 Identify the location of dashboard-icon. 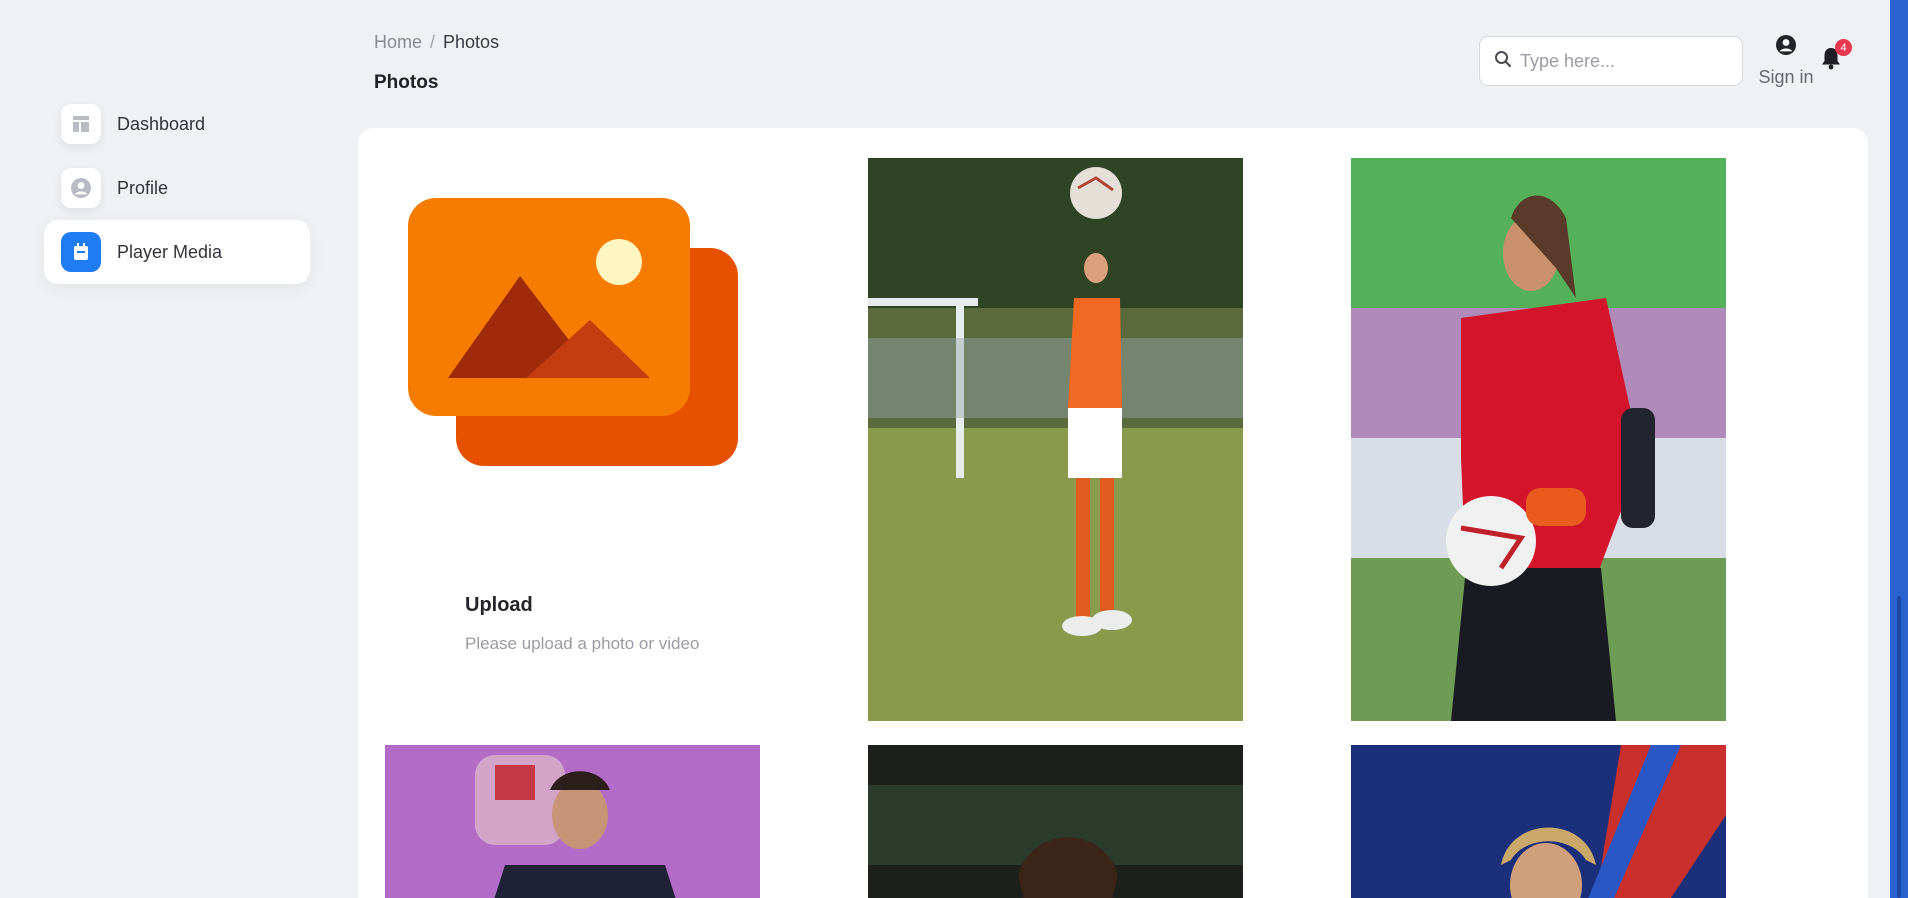
(81, 124).